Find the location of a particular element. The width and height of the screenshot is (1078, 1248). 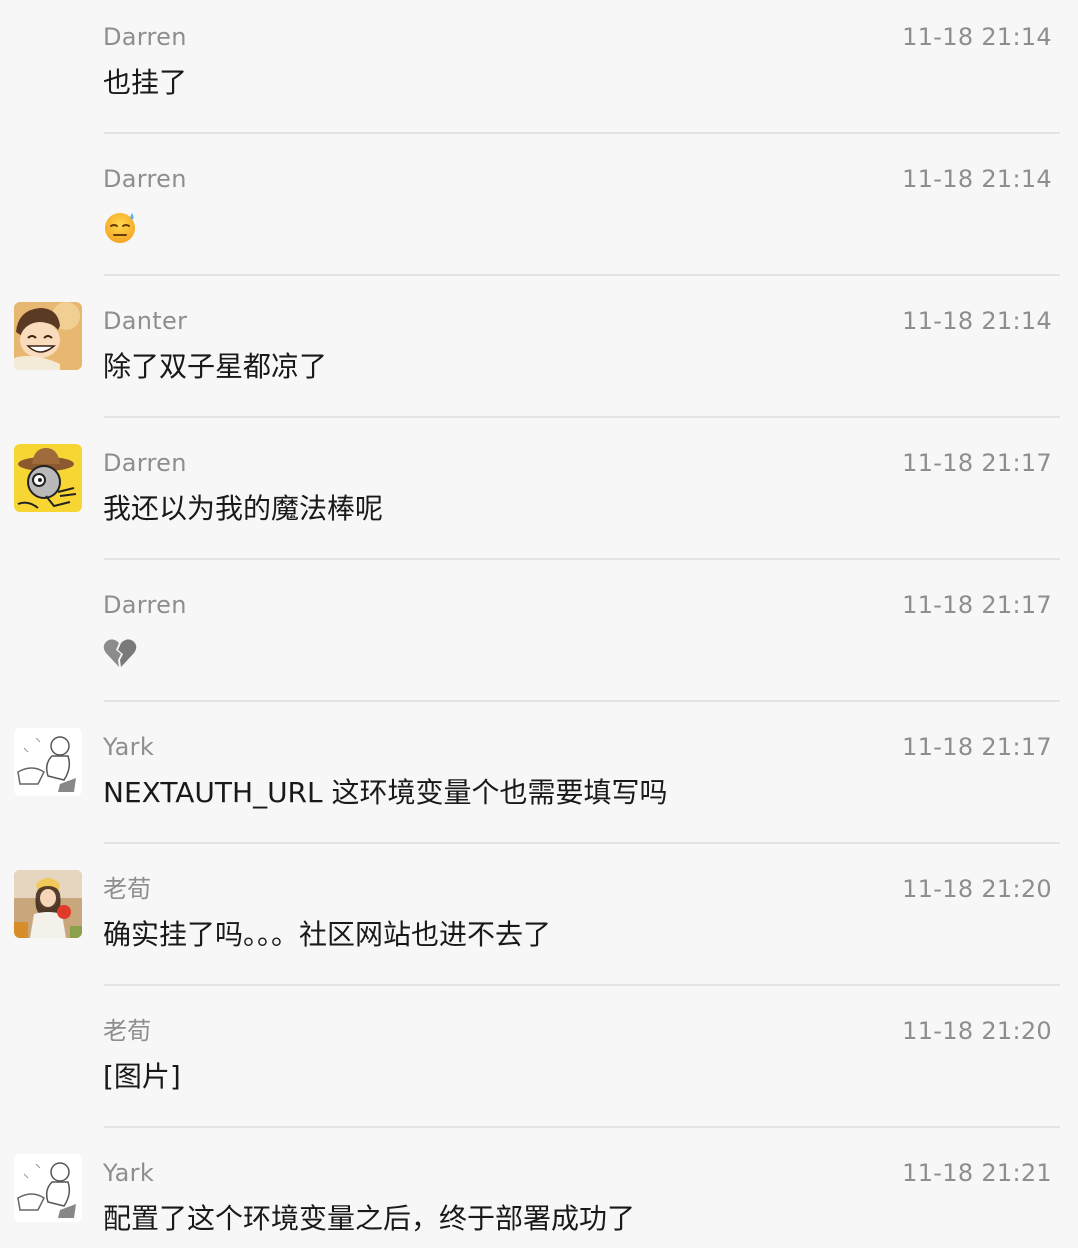

message-text: [图片] is located at coordinates (142, 1077).